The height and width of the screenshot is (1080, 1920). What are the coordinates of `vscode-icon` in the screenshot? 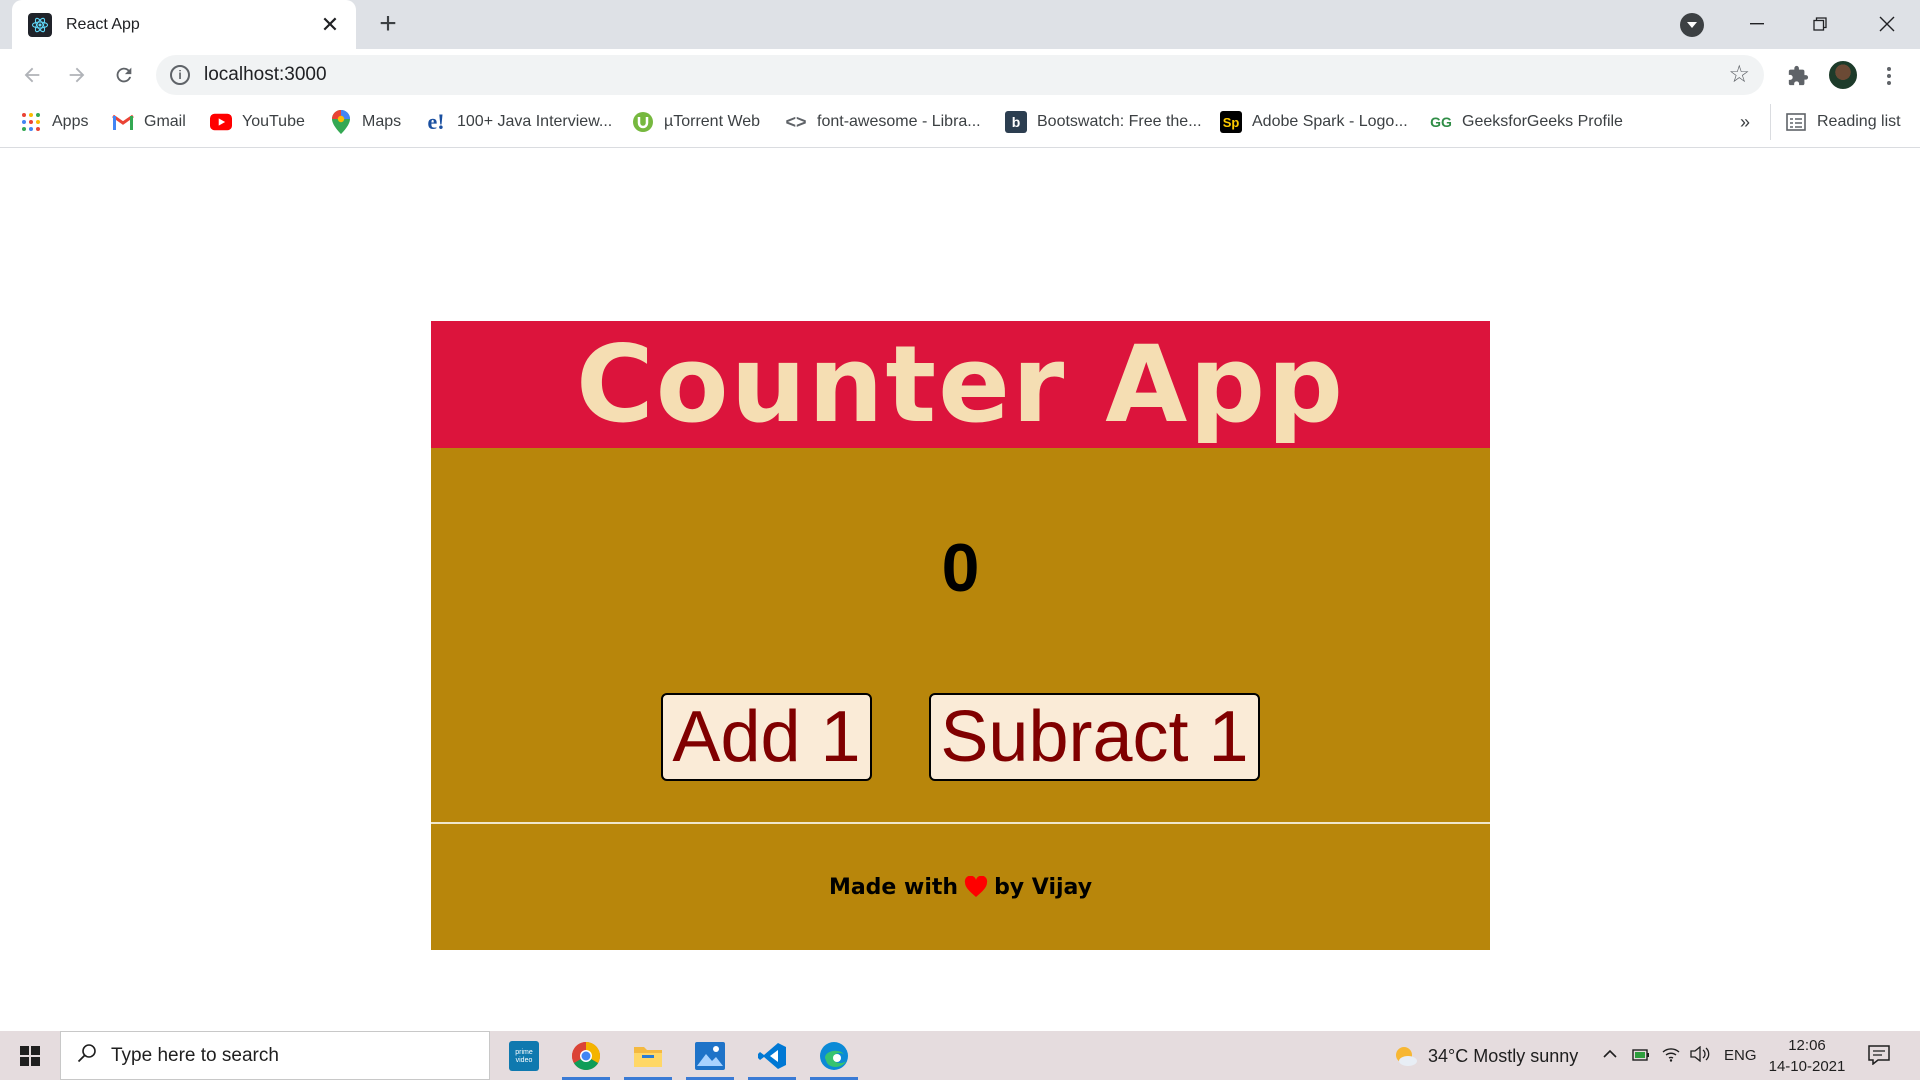 It's located at (772, 1055).